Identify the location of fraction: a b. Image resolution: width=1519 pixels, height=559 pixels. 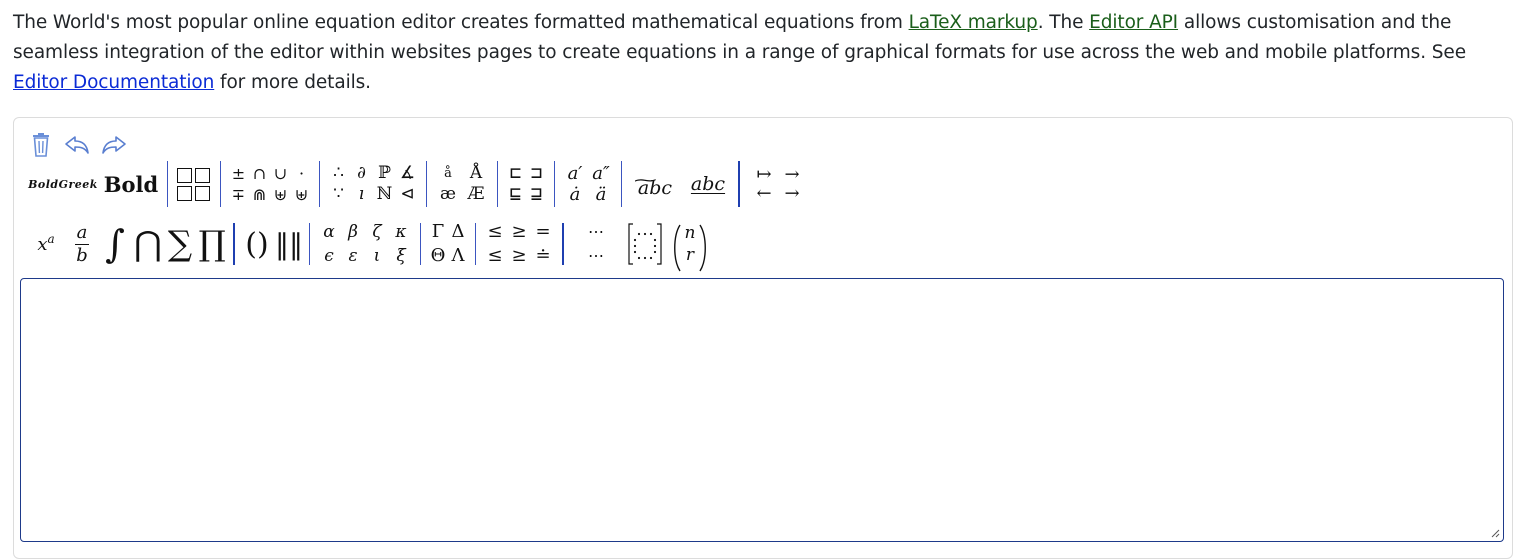
(82, 244).